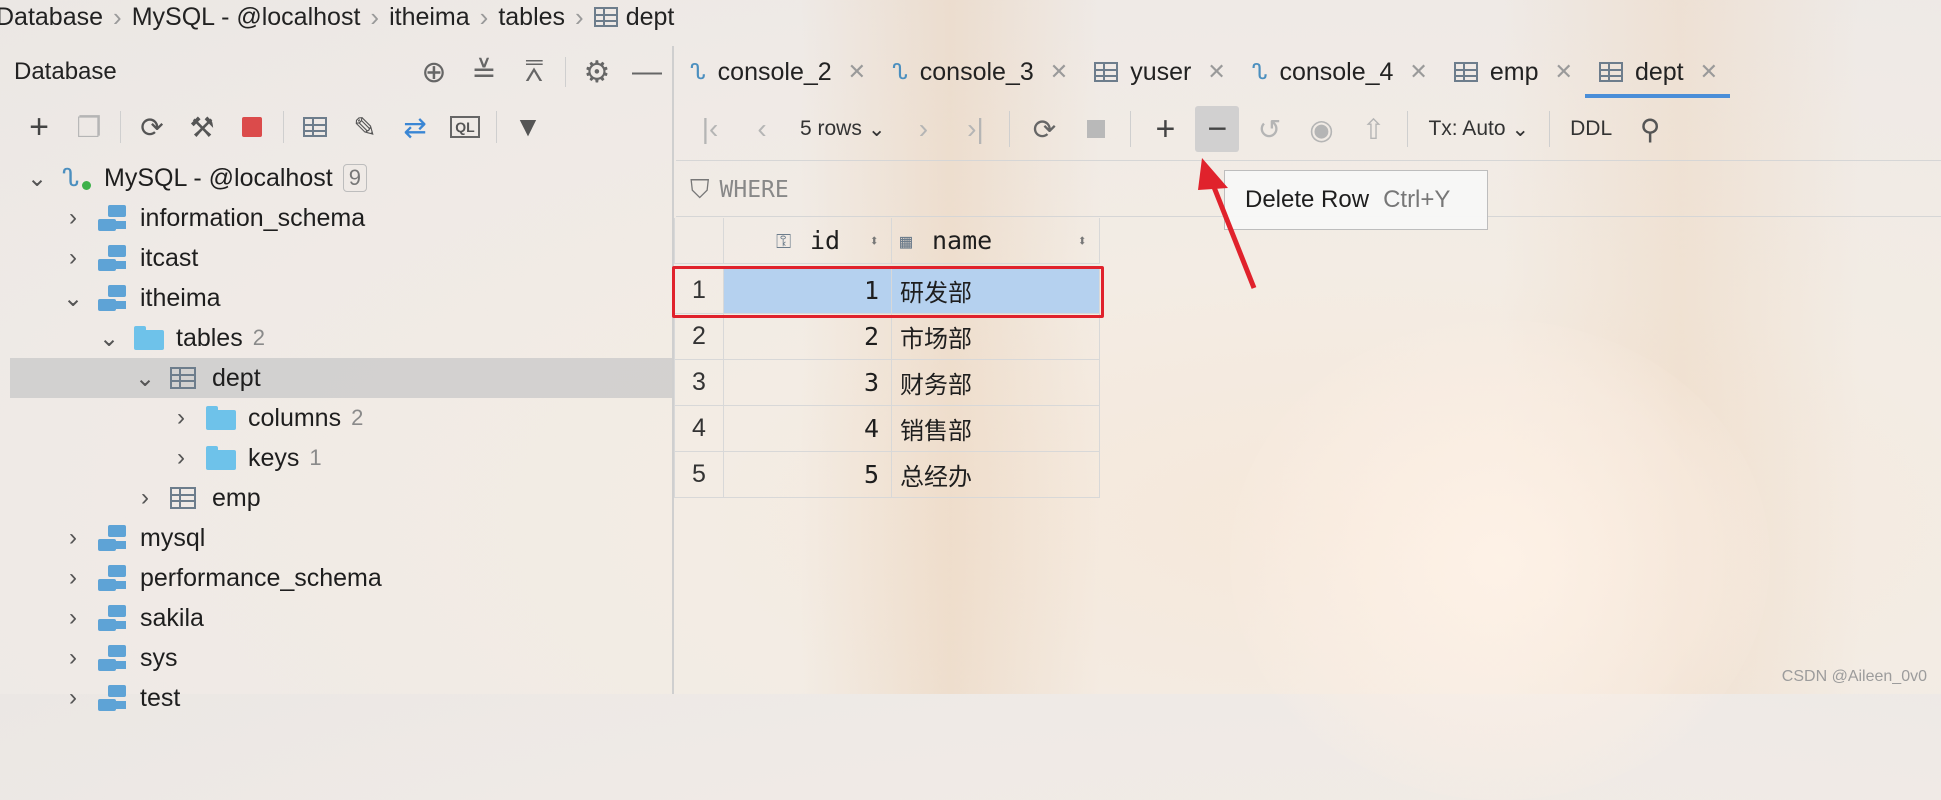 This screenshot has height=800, width=1941. I want to click on table-cell: 市场部, so click(996, 337).